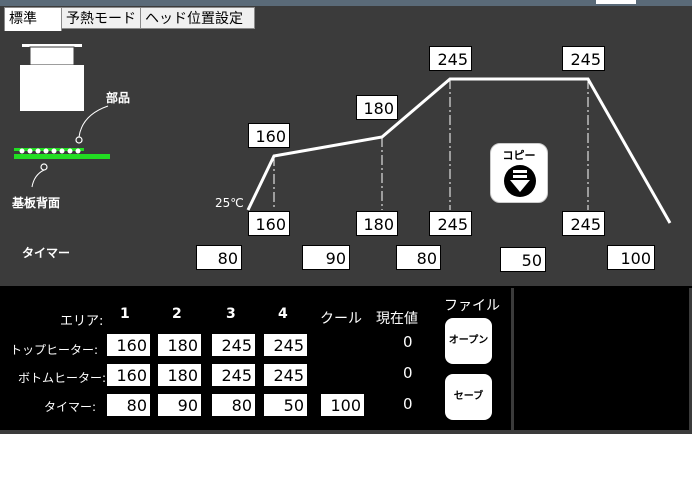 Image resolution: width=692 pixels, height=493 pixels. Describe the element at coordinates (54, 350) in the screenshot. I see `top-heater-label: トップヒーター:` at that location.